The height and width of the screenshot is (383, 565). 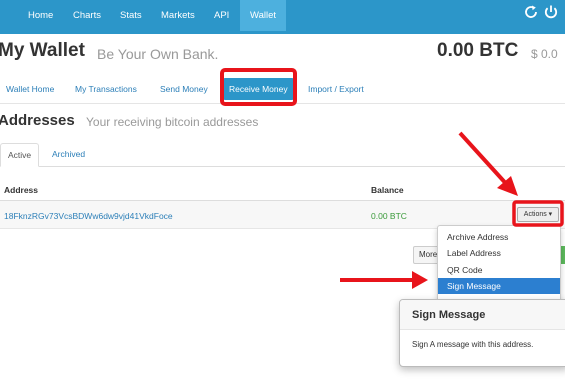 What do you see at coordinates (499, 253) in the screenshot?
I see `menu-item-label-address: Label Address` at bounding box center [499, 253].